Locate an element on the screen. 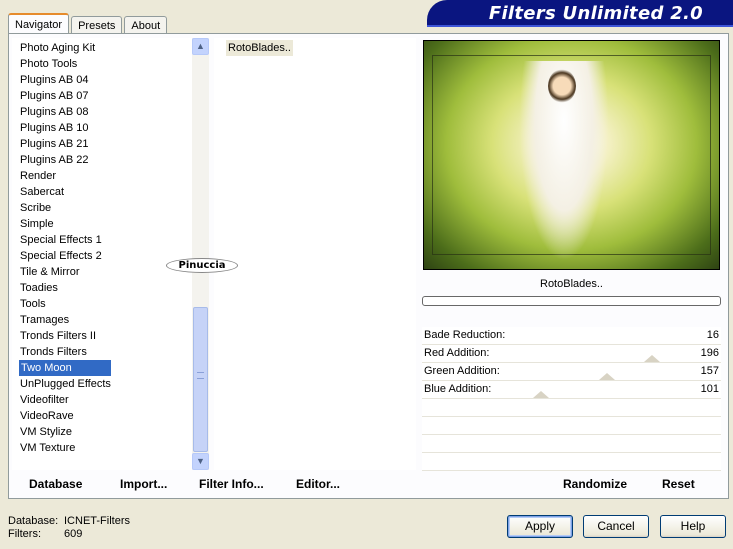 This screenshot has width=733, height=549. database-info: Database: ICNET-Filters Filters: 609 is located at coordinates (69, 528).